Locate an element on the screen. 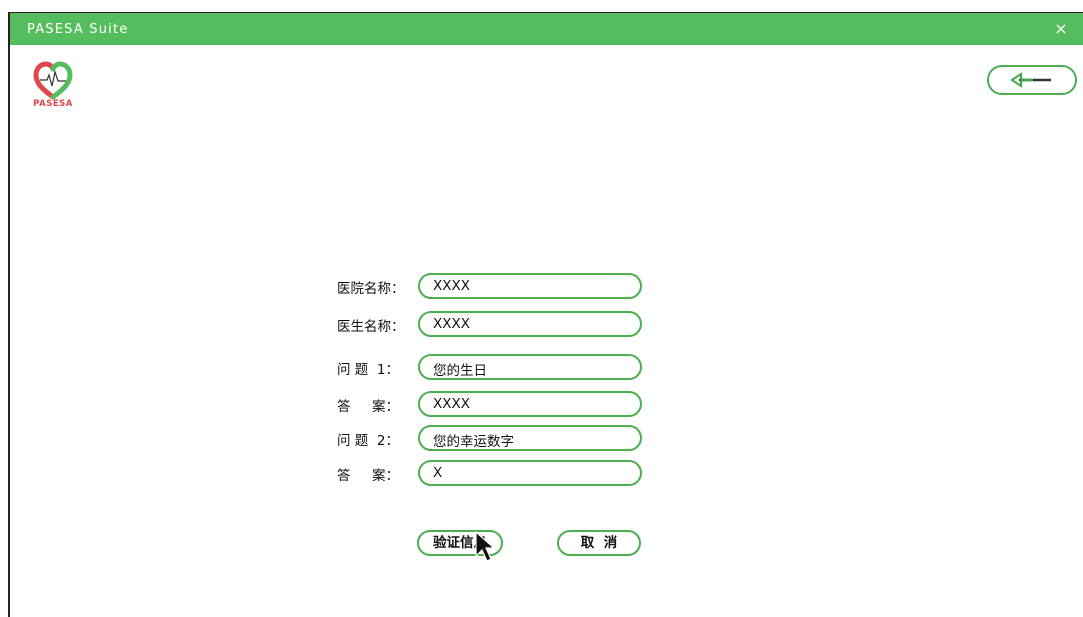  question-1-field: 您的生日 is located at coordinates (530, 367).